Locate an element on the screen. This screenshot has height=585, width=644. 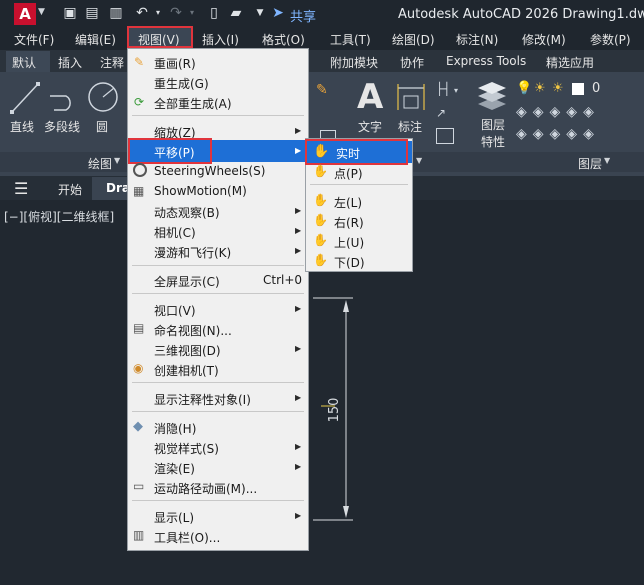
erase-icon: ✎ is located at coordinates (325, 90).